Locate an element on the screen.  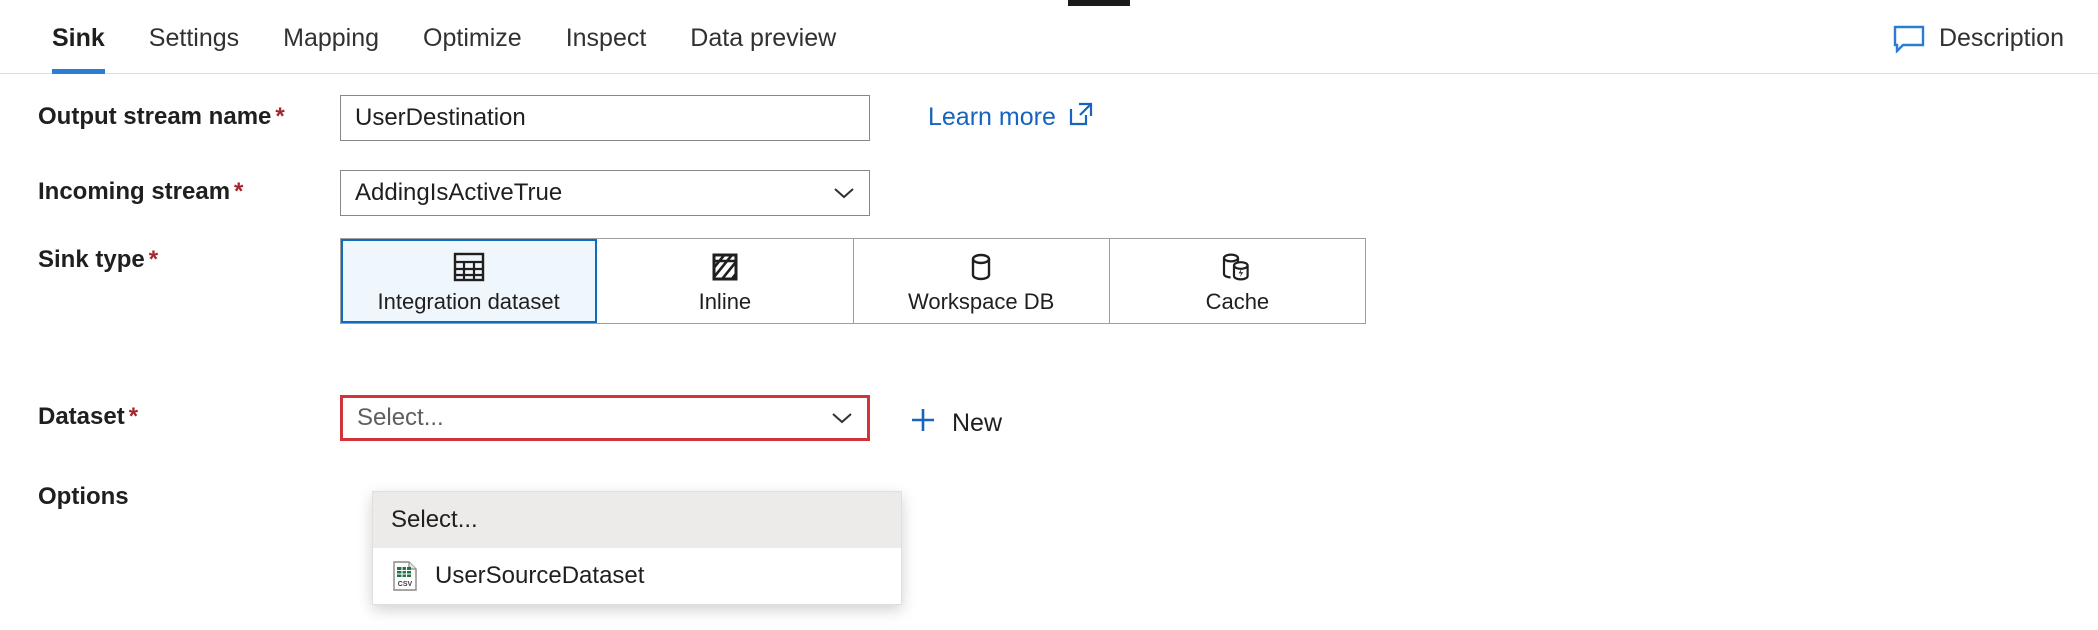
sink-type-required: * is located at coordinates (153, 259).